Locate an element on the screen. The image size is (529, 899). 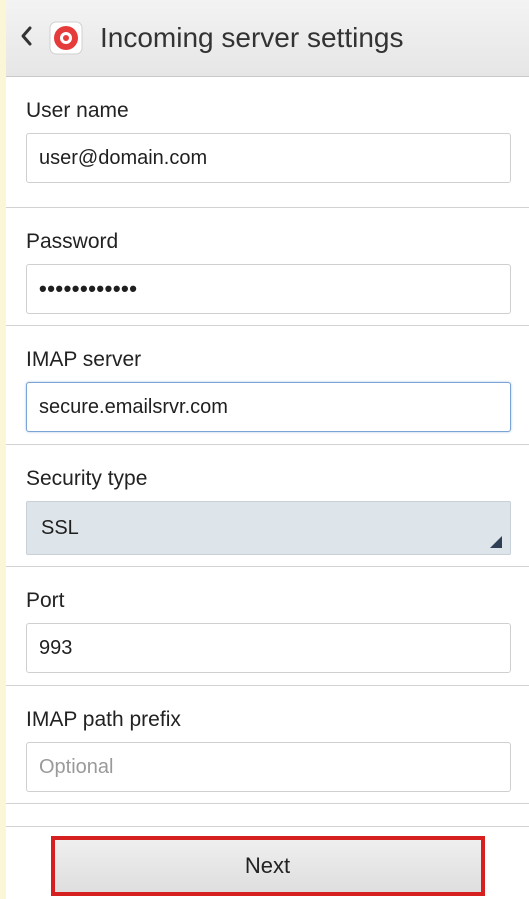
next-button: Next is located at coordinates (267, 866).